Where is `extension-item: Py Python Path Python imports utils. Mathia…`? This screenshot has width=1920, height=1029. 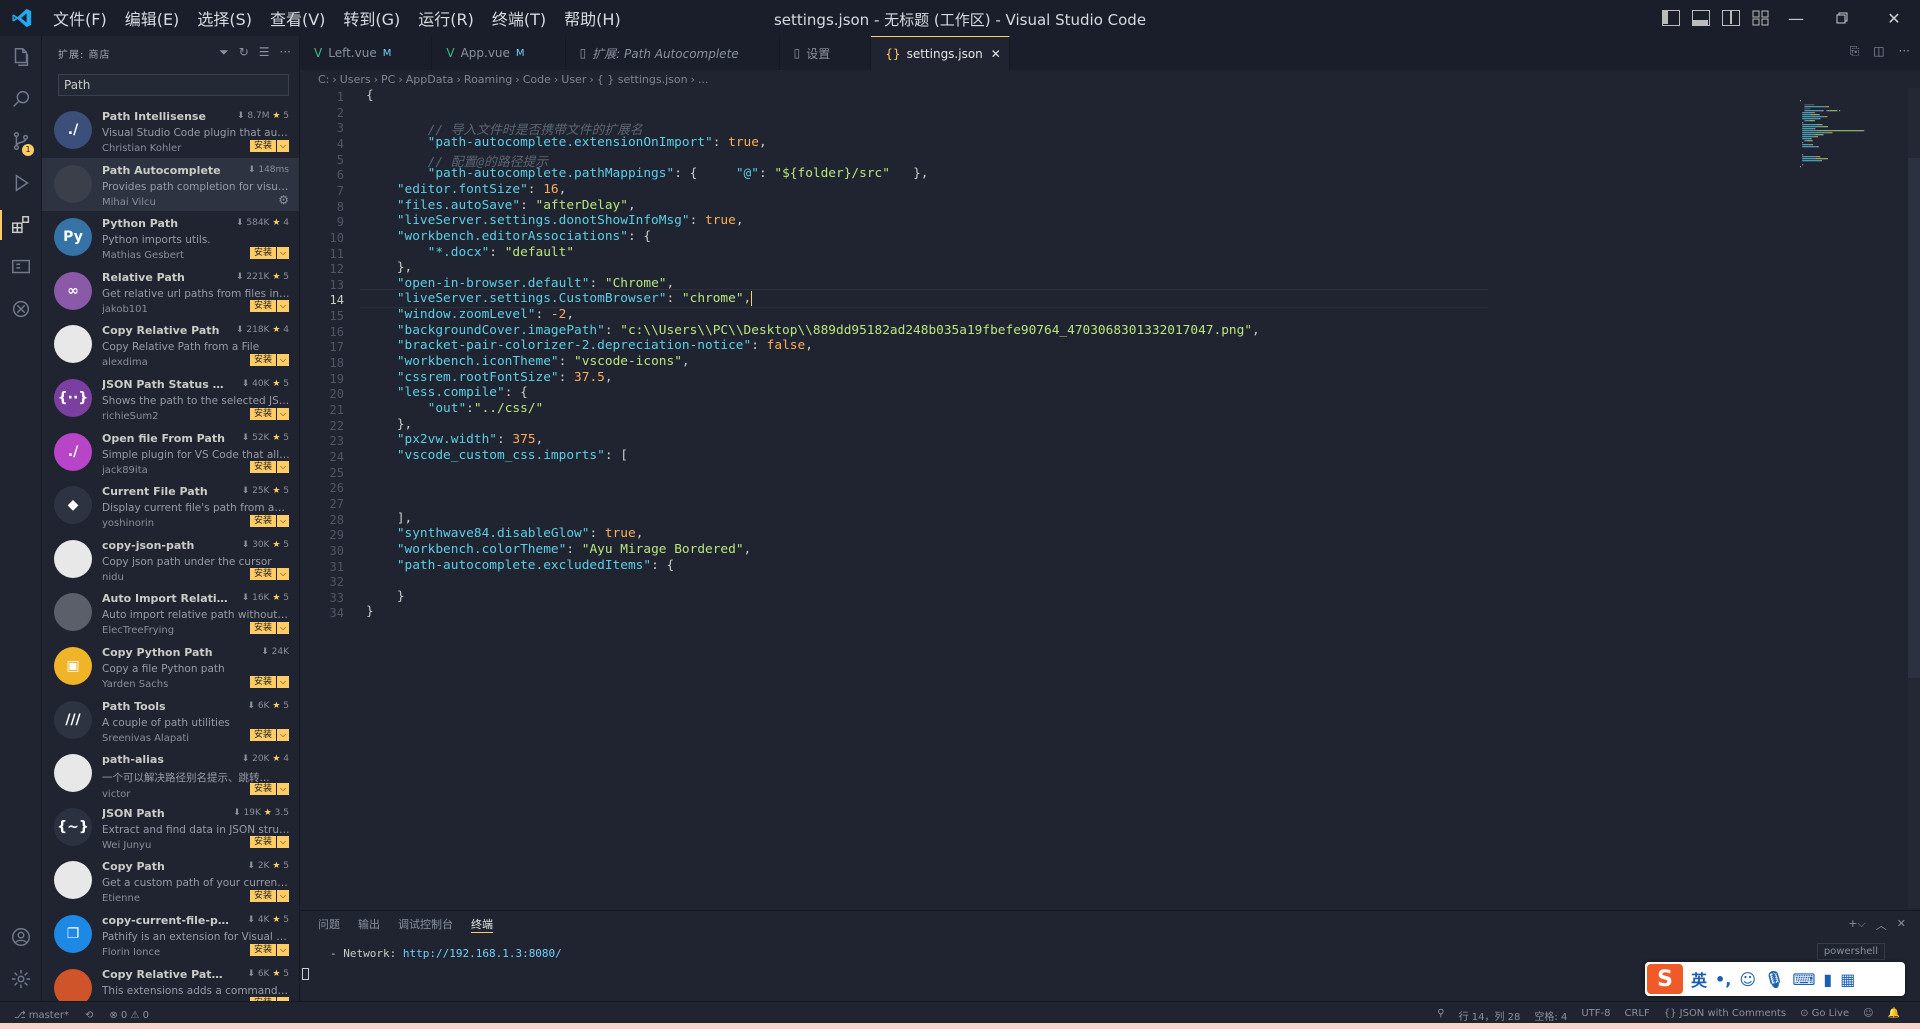
extension-item: Py Python Path Python imports utils. Mathia… is located at coordinates (170, 238).